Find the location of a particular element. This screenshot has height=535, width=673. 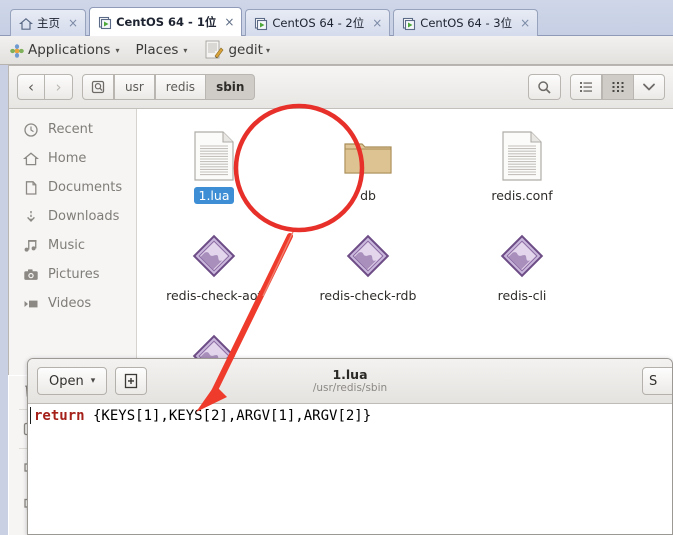

new-document-button is located at coordinates (131, 381).